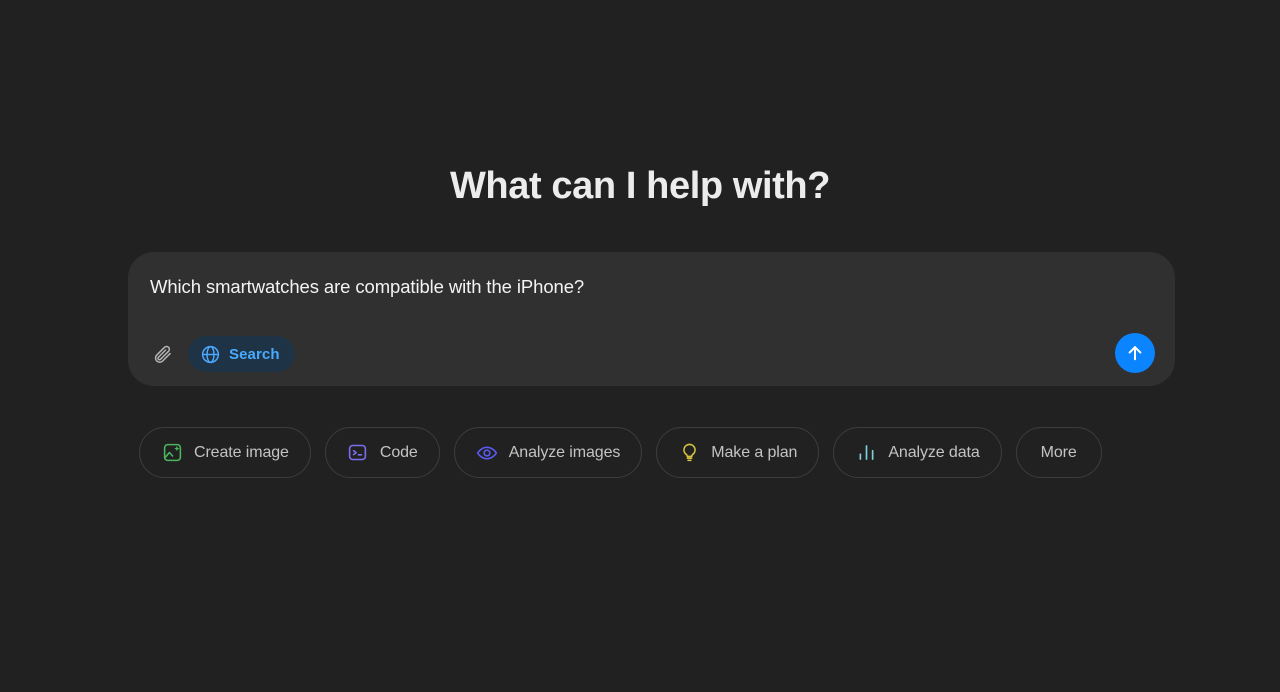 This screenshot has width=1280, height=692. I want to click on send-button, so click(1135, 353).